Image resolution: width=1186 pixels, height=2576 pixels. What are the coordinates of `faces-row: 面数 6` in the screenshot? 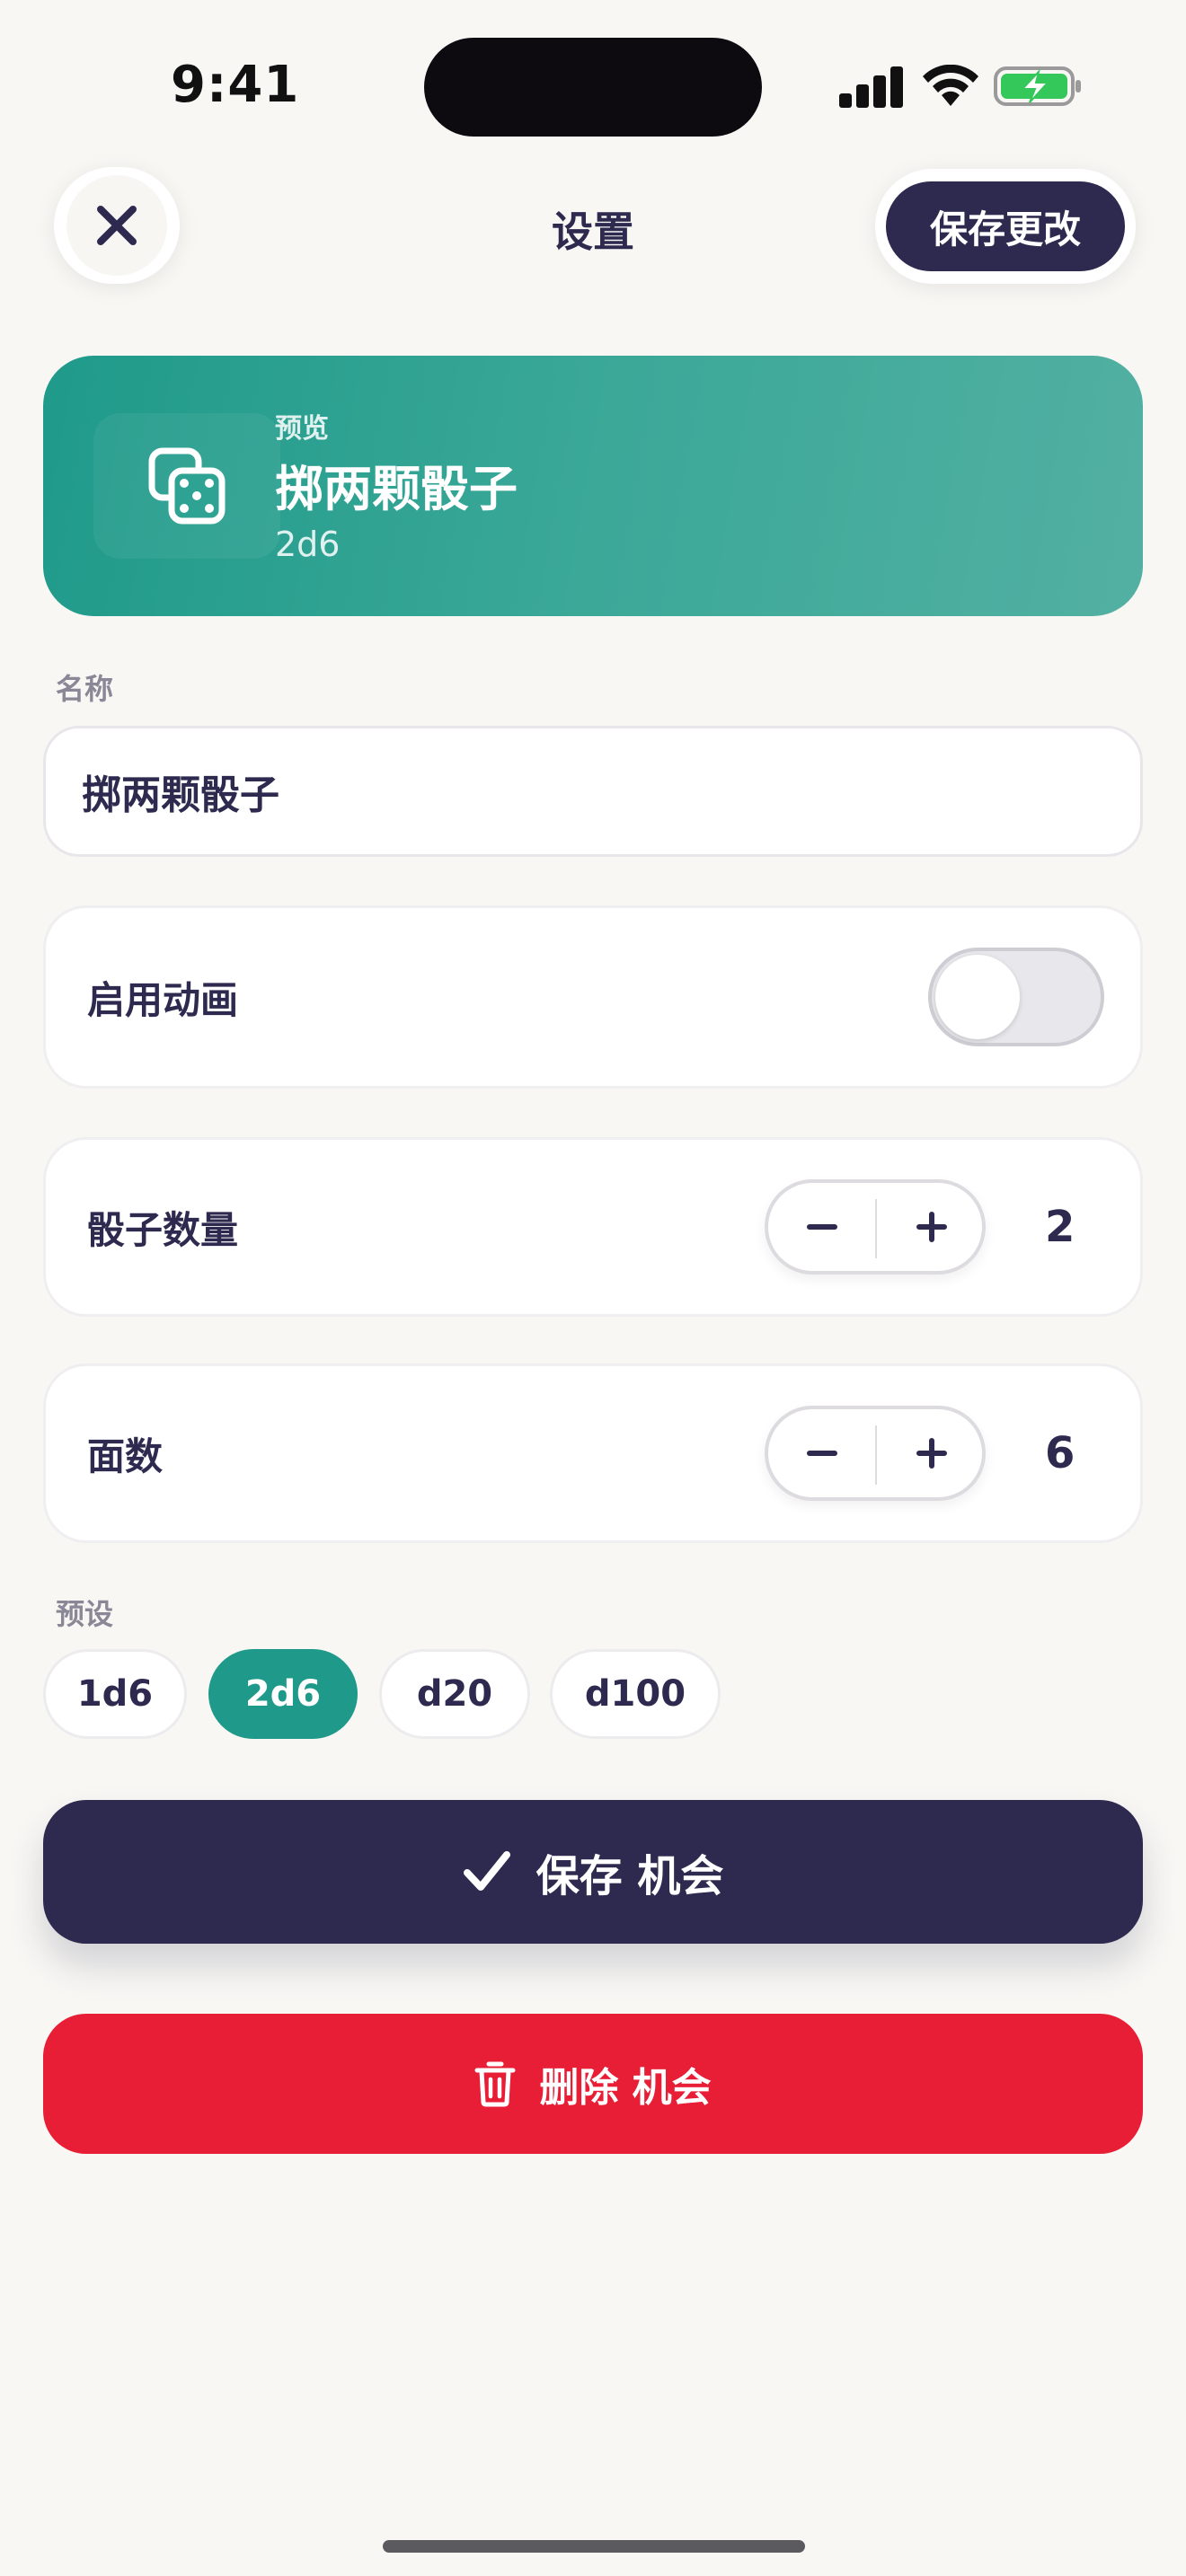 It's located at (593, 1453).